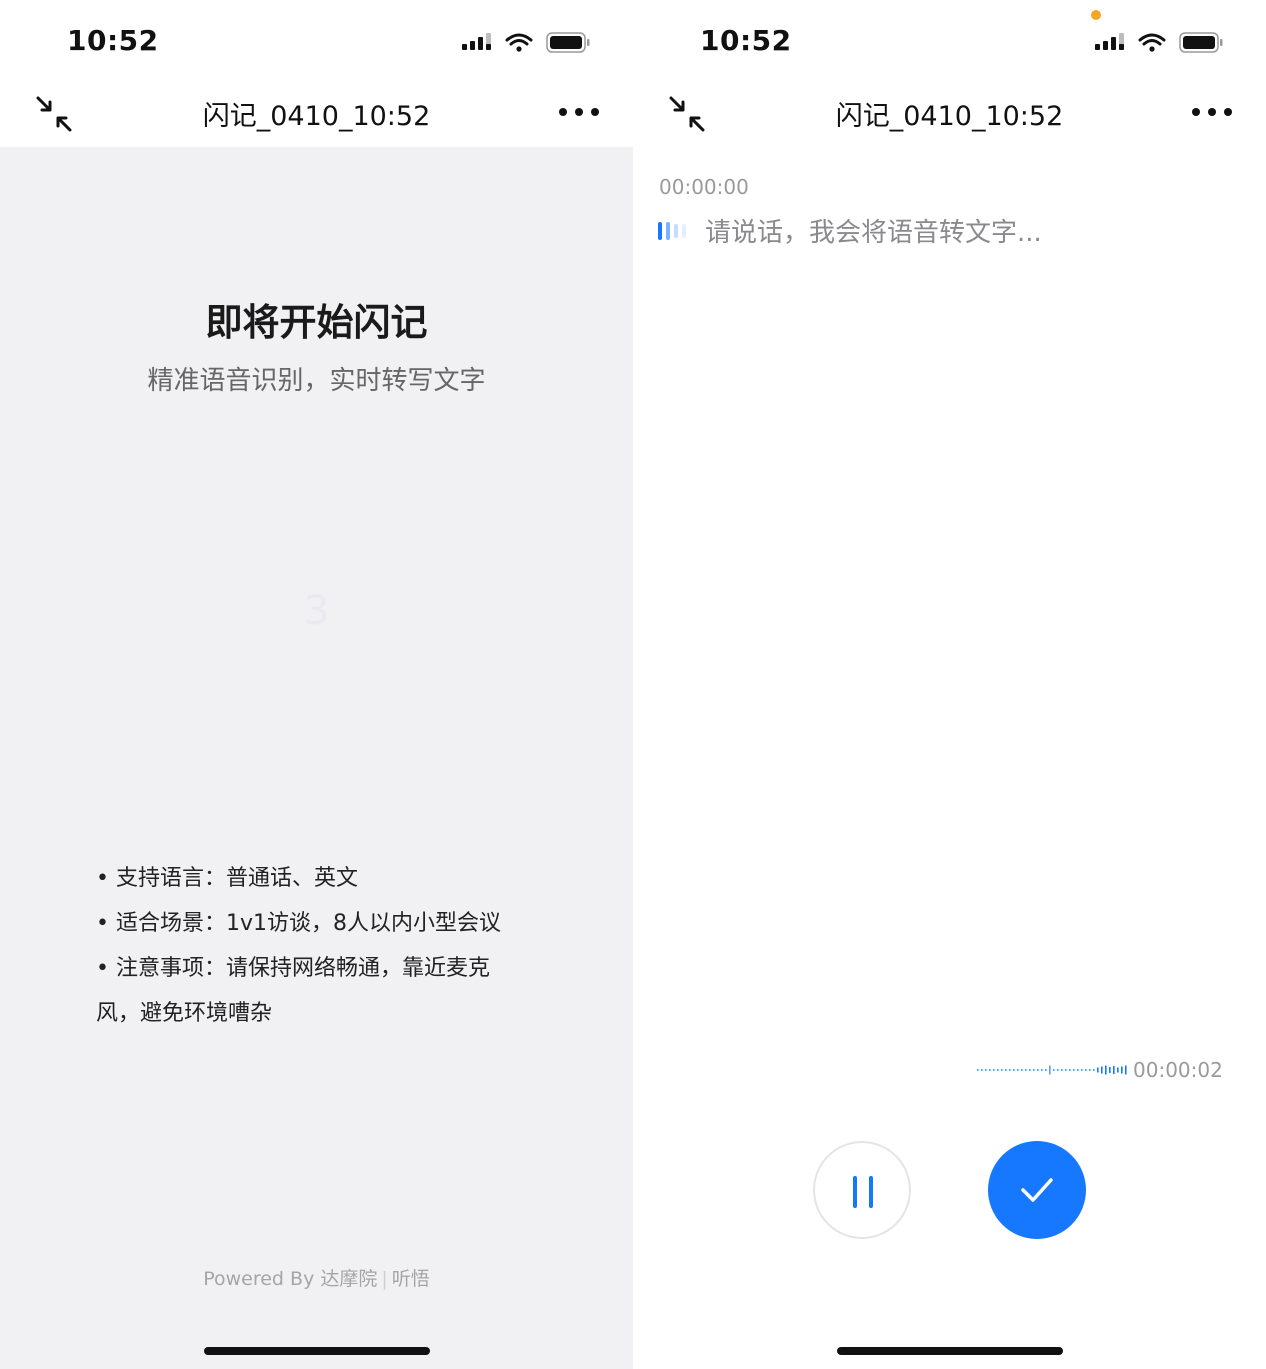 This screenshot has height=1369, width=1266. Describe the element at coordinates (293, 991) in the screenshot. I see `tip-notes: • 注意事项：请保持网络畅通，靠近麦克风，避免环境嘈杂` at that location.